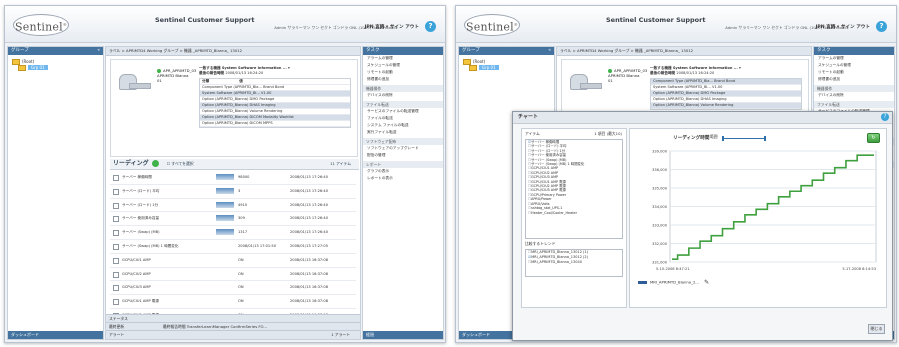 This screenshot has height=347, width=899. Describe the element at coordinates (642, 282) in the screenshot. I see `legend-swatch` at that location.